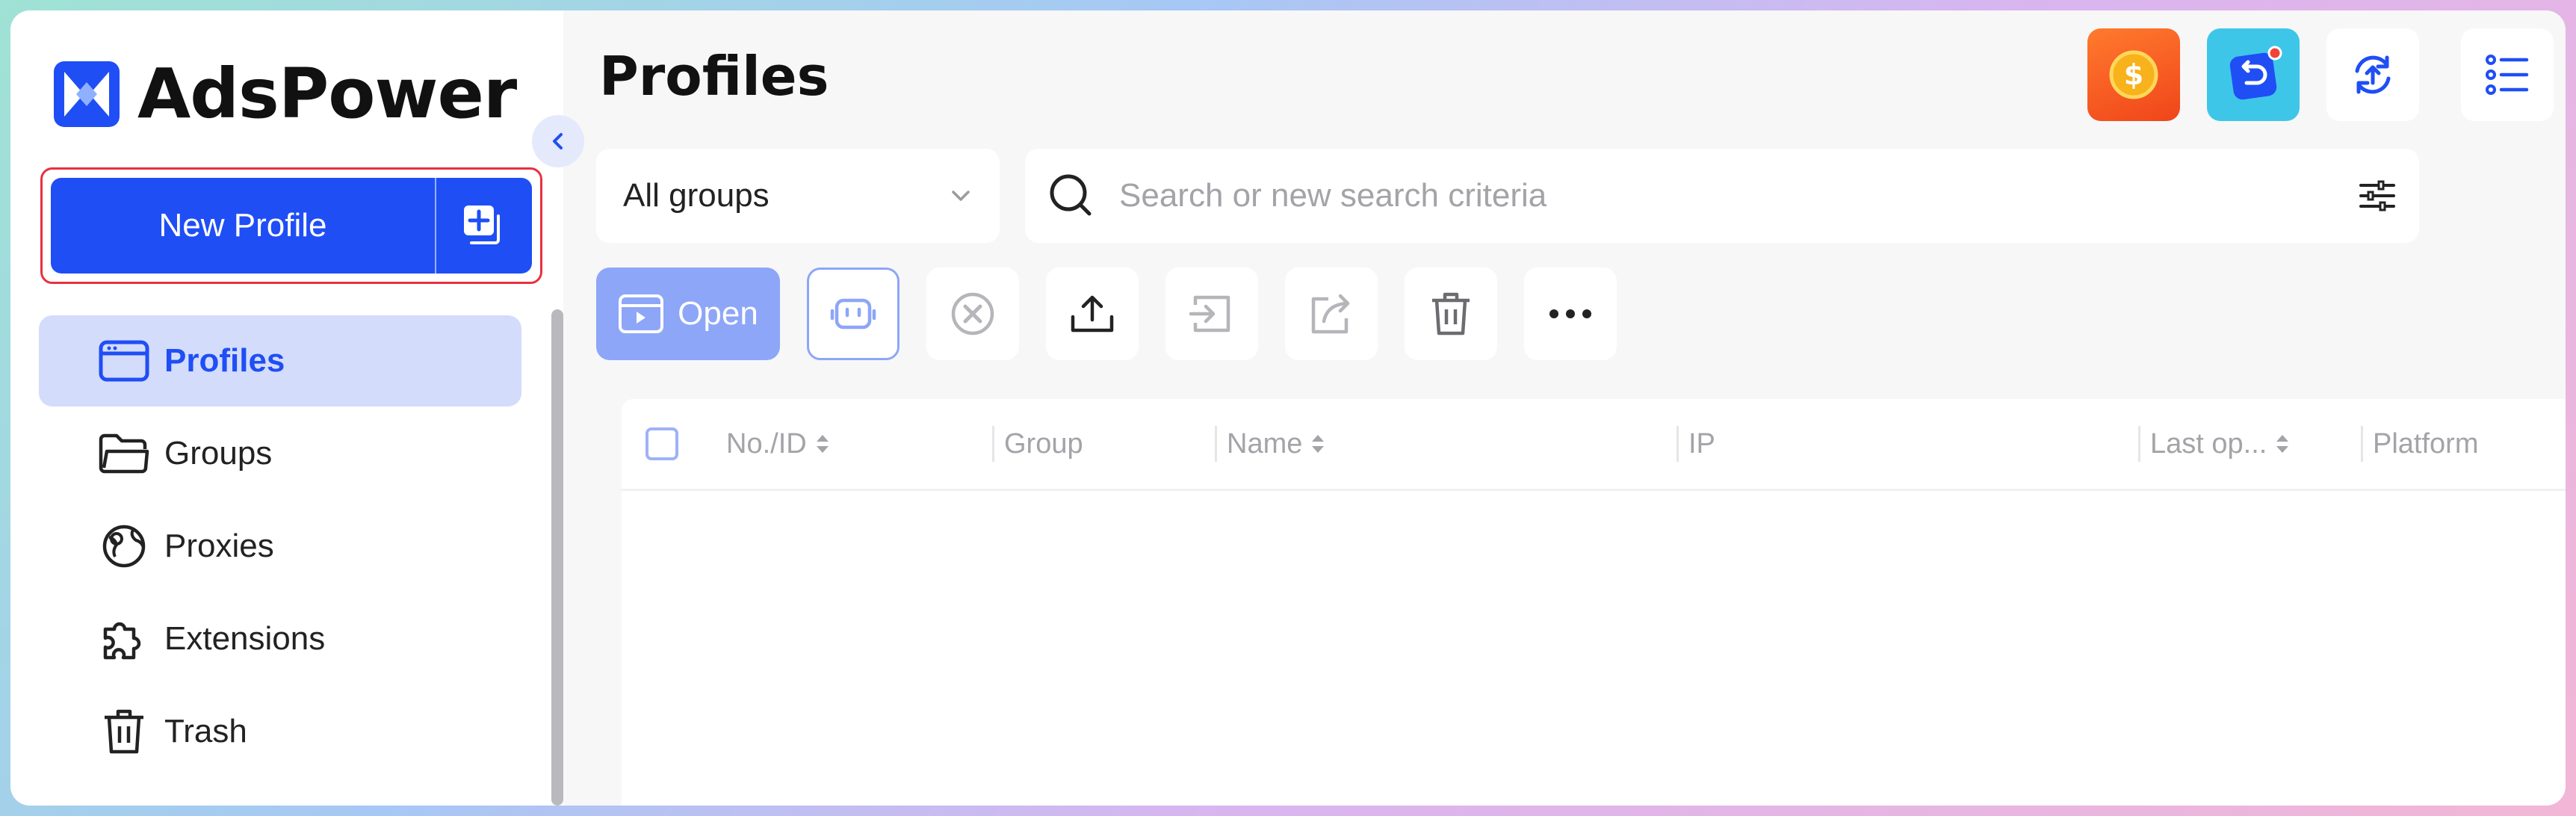 This screenshot has width=2576, height=816. I want to click on import-icon, so click(1209, 314).